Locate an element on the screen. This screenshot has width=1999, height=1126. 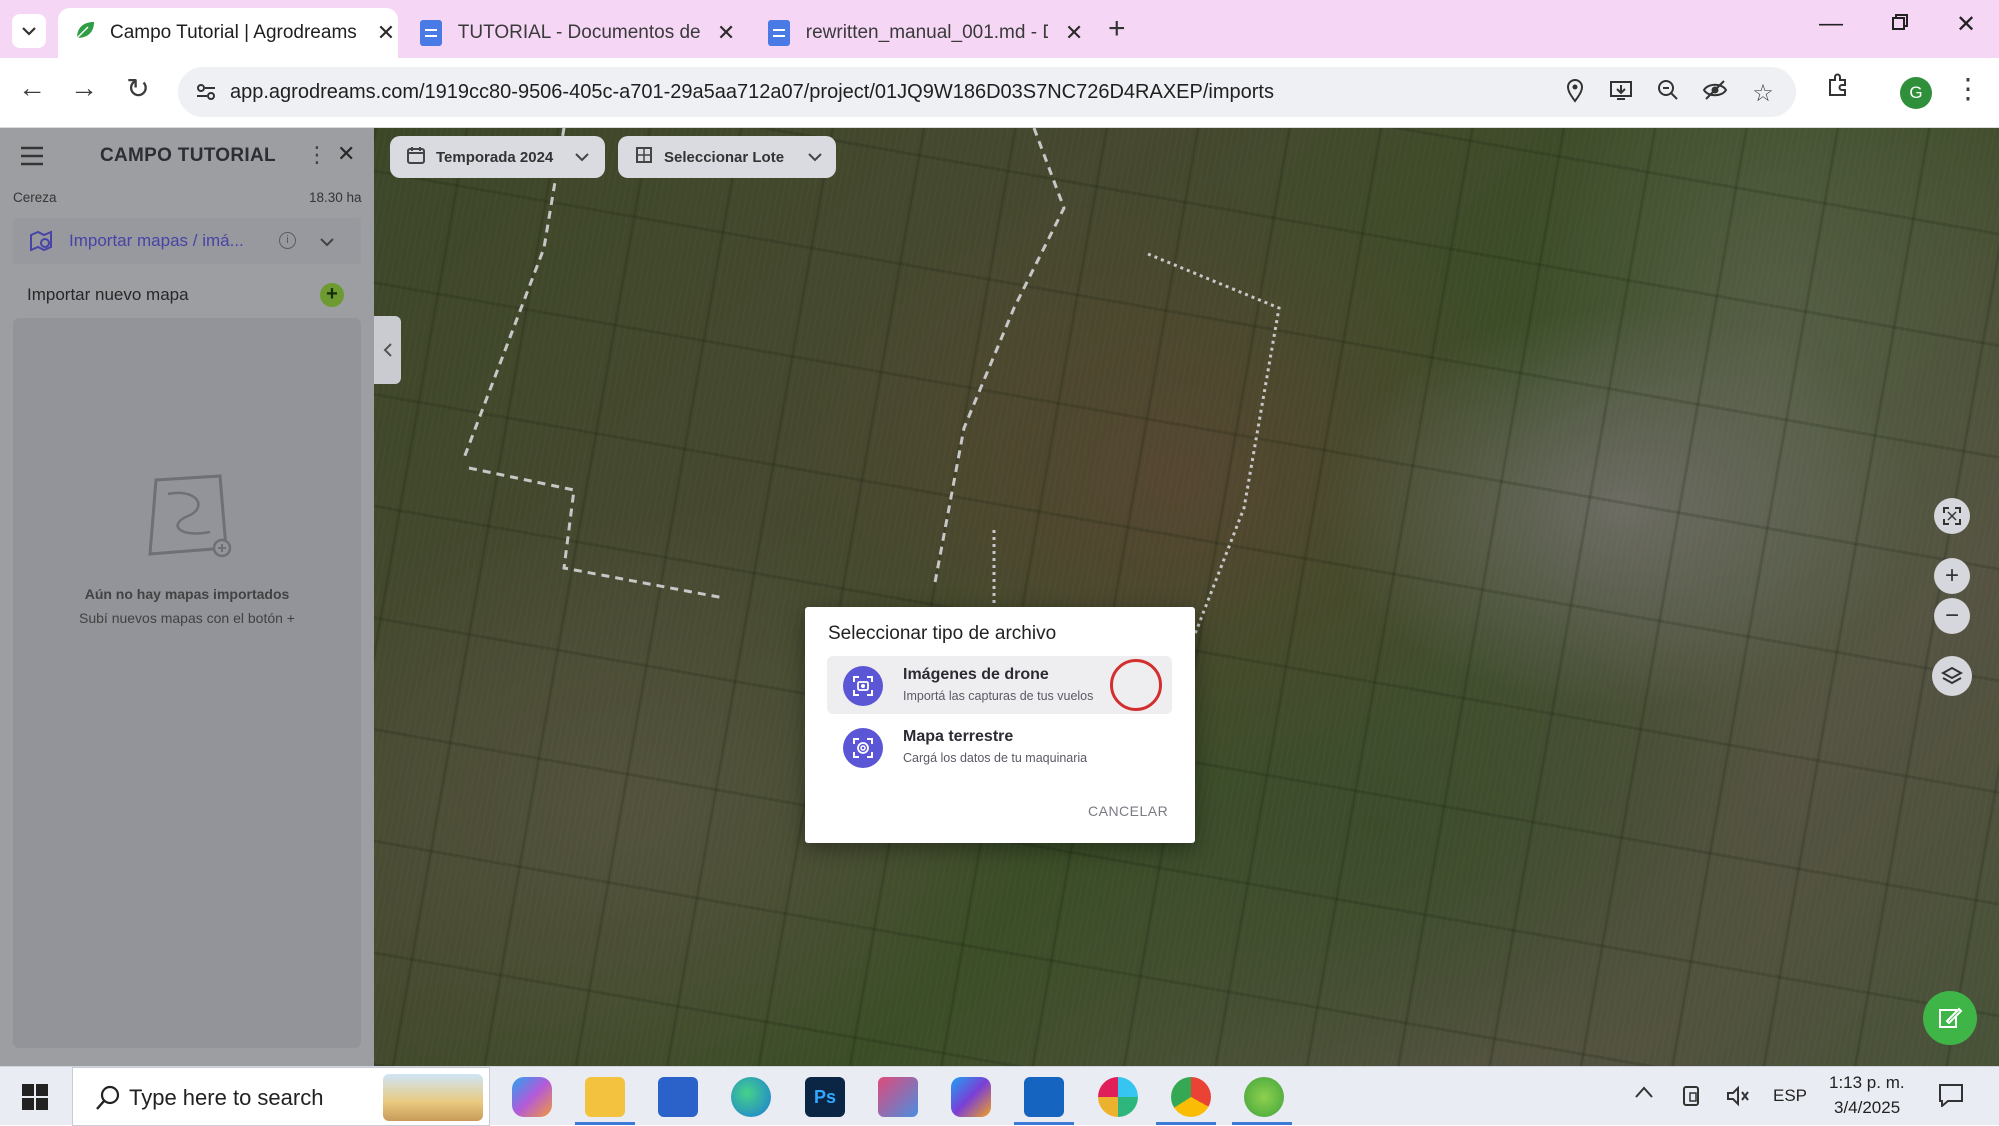
tab-search-dropdown-icon is located at coordinates (29, 31).